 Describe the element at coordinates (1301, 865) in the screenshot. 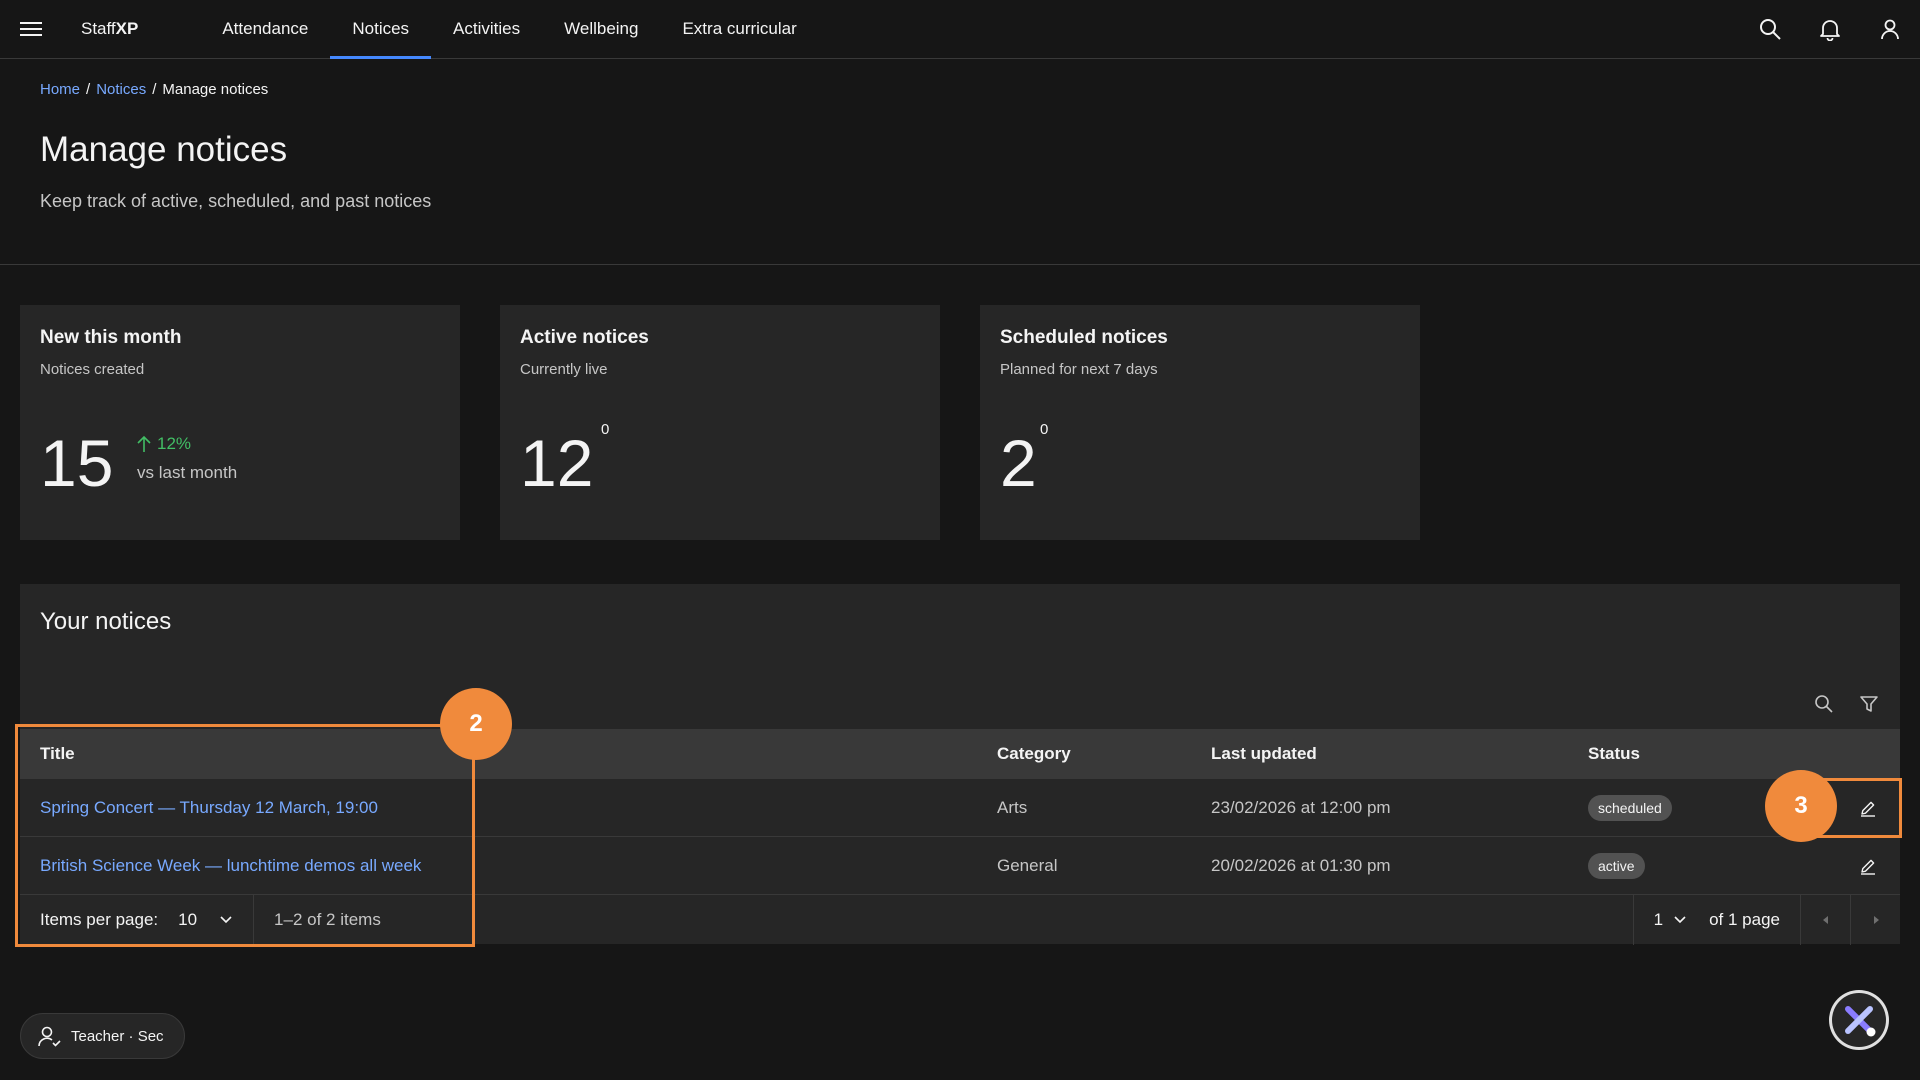

I see `notice-last-updated: 20/02/2026 at 01:30 pm` at that location.